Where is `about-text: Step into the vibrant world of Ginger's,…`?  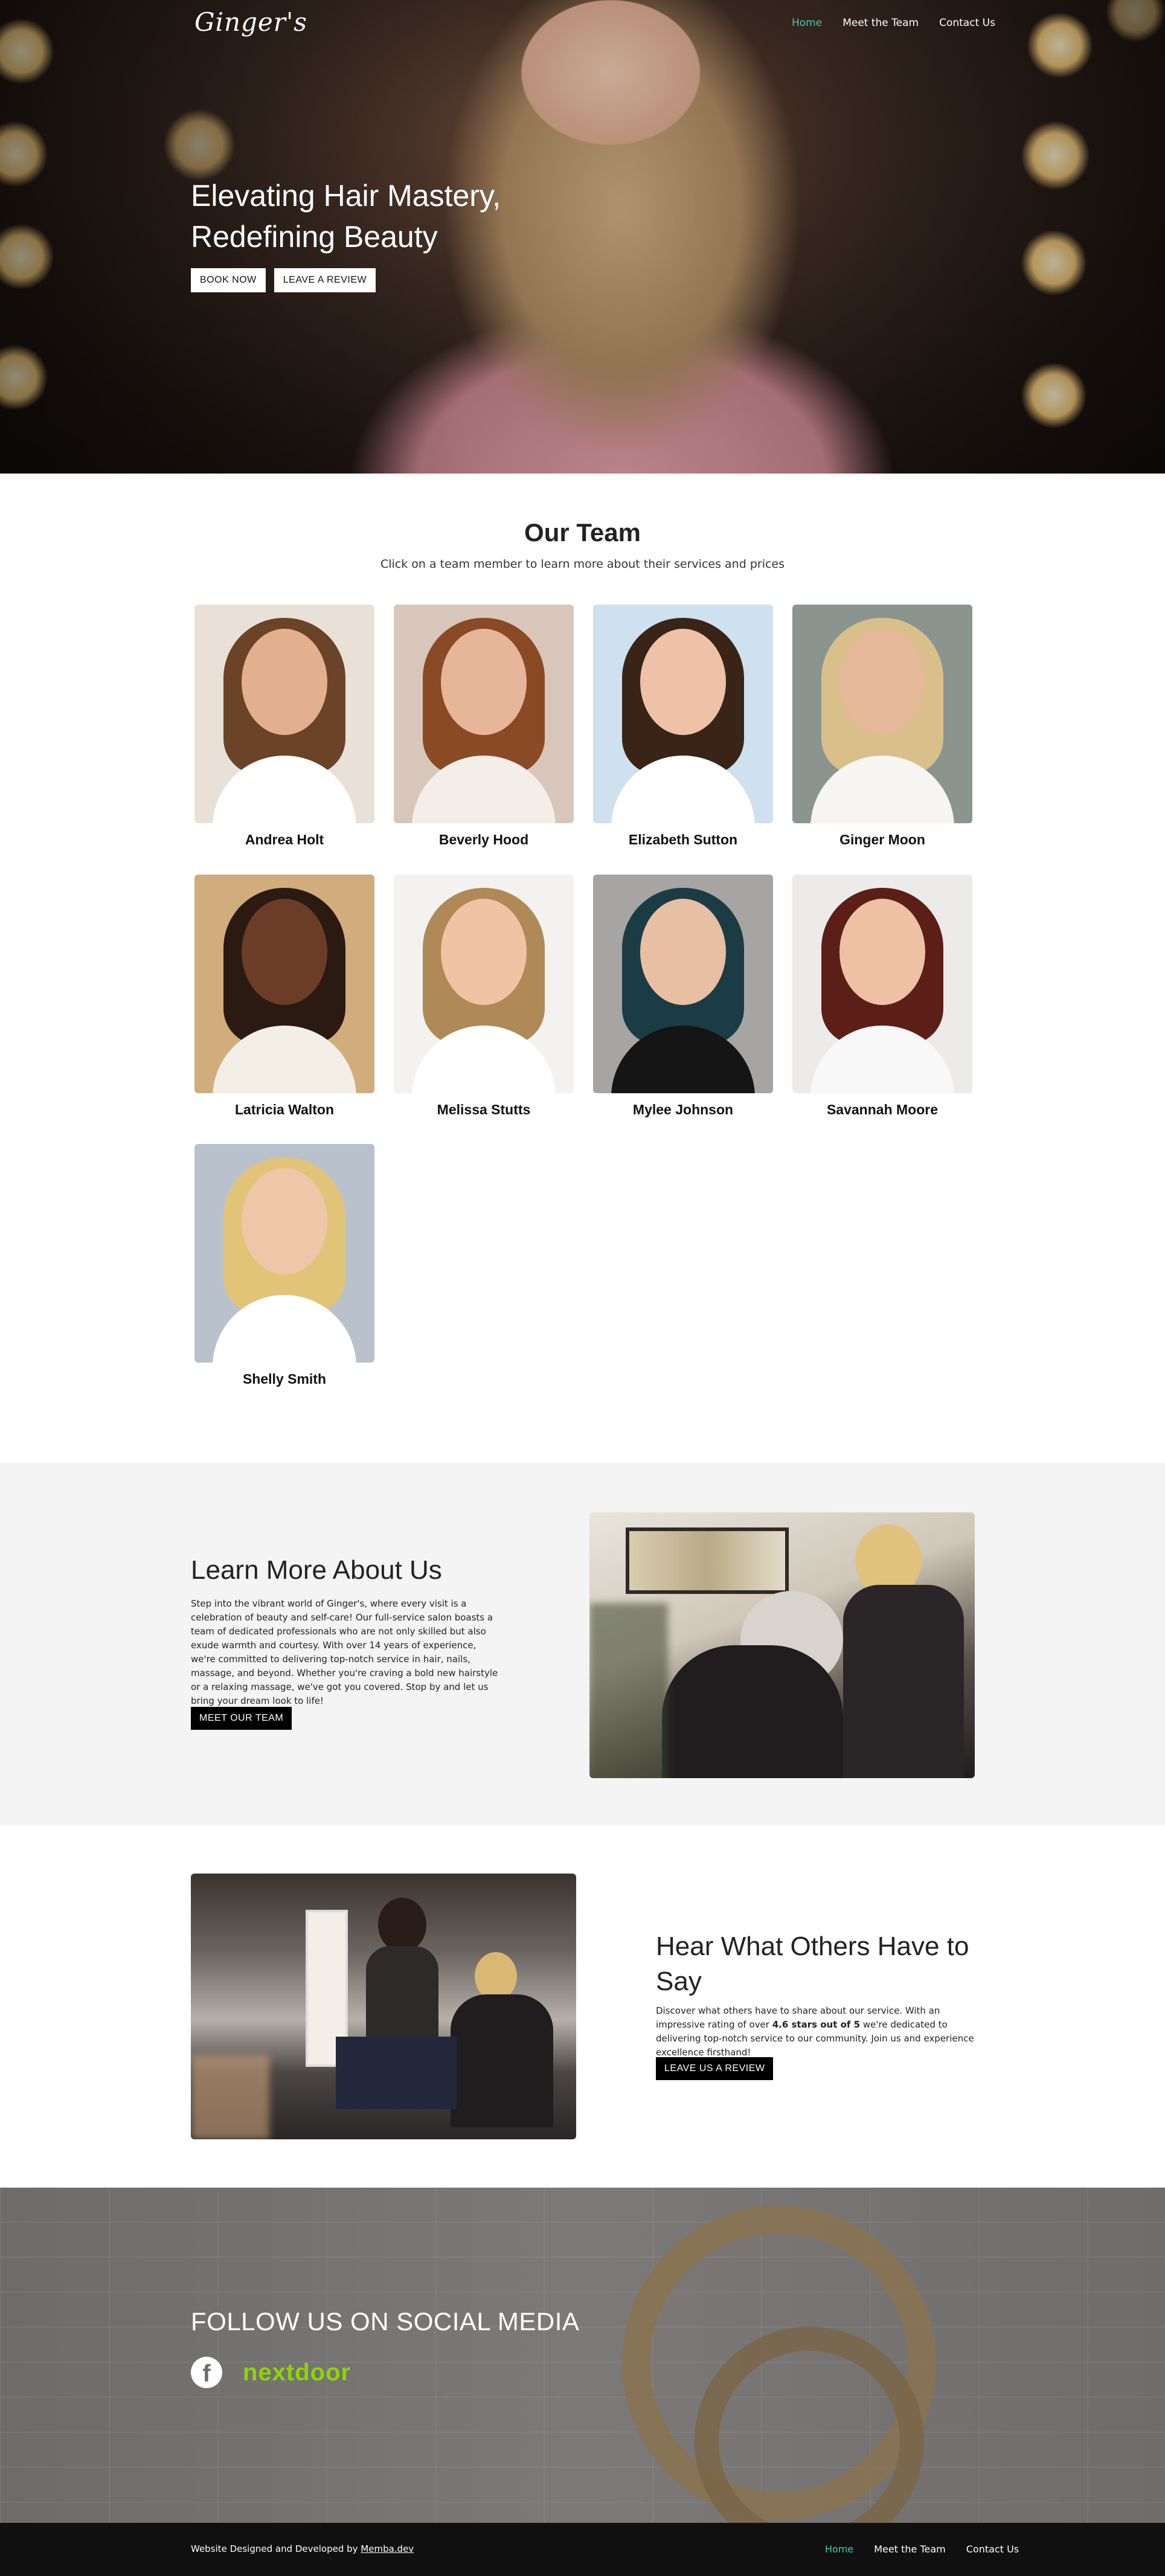 about-text: Step into the vibrant world of Ginger's,… is located at coordinates (345, 1652).